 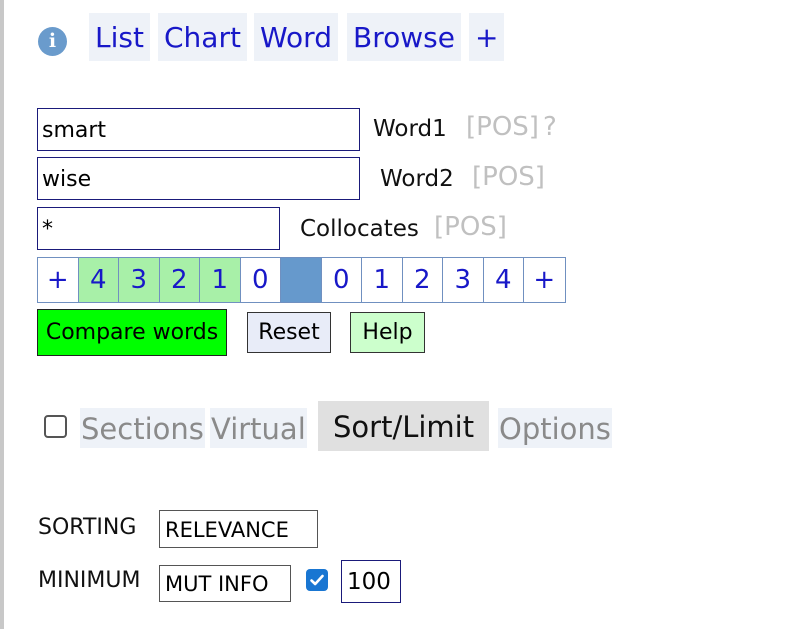 I want to click on span-node, so click(x=301, y=280).